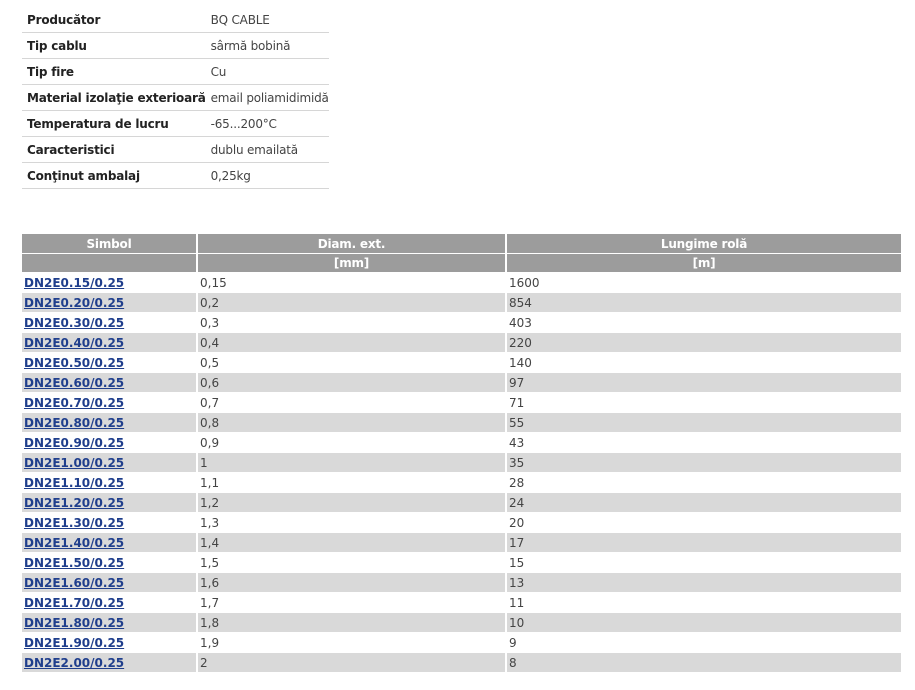  What do you see at coordinates (74, 623) in the screenshot?
I see `product-symbol-link: DN2E1.80/0.25` at bounding box center [74, 623].